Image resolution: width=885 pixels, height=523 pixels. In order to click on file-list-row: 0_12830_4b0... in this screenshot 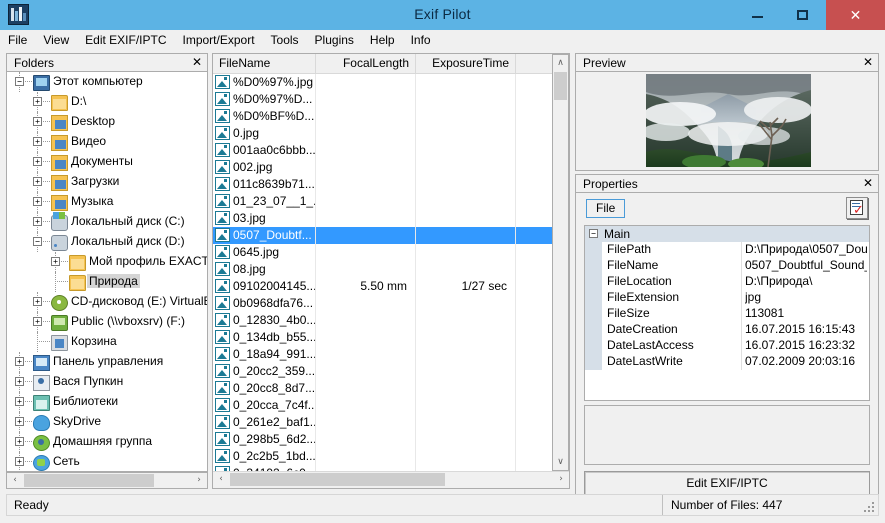, I will do `click(382, 320)`.